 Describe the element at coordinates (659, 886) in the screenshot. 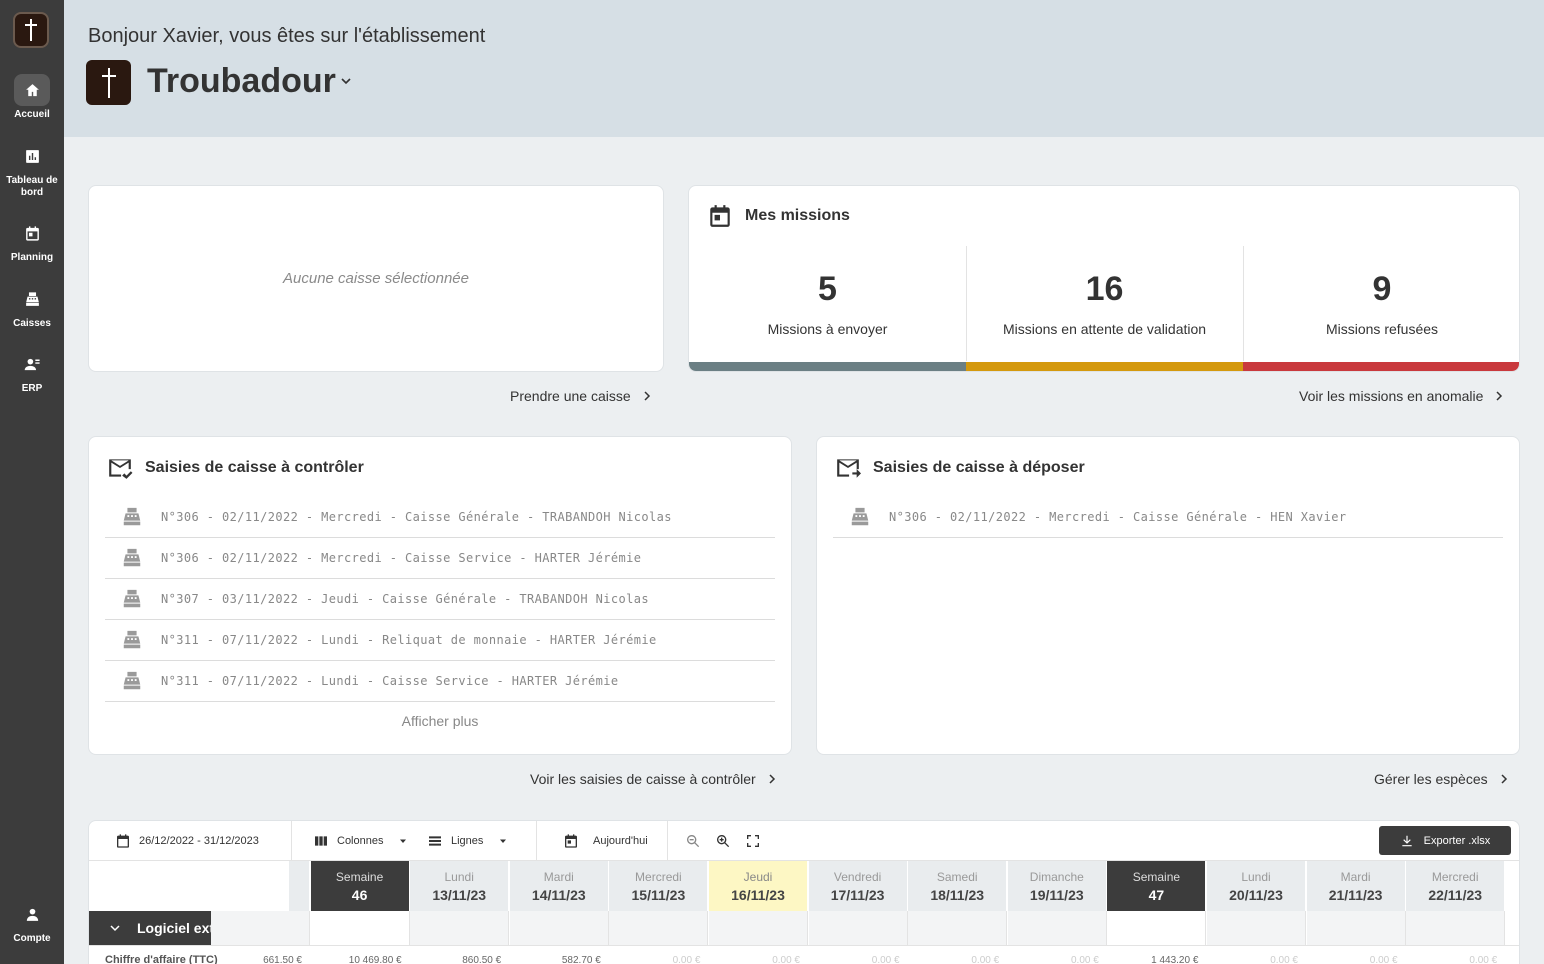

I see `column-header: Mercredi 15/11/23` at that location.